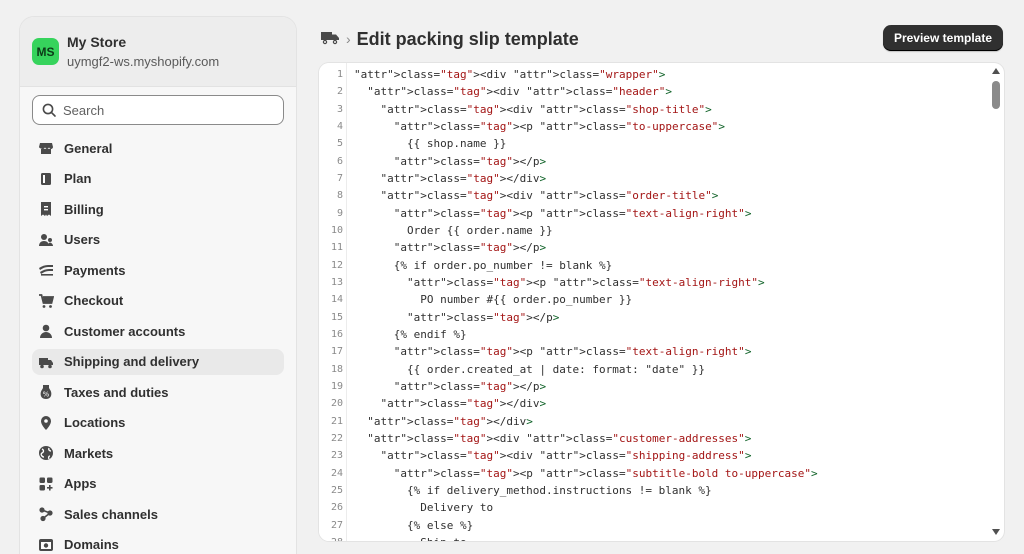 This screenshot has height=554, width=1024. I want to click on nav-item-users: Users, so click(158, 240).